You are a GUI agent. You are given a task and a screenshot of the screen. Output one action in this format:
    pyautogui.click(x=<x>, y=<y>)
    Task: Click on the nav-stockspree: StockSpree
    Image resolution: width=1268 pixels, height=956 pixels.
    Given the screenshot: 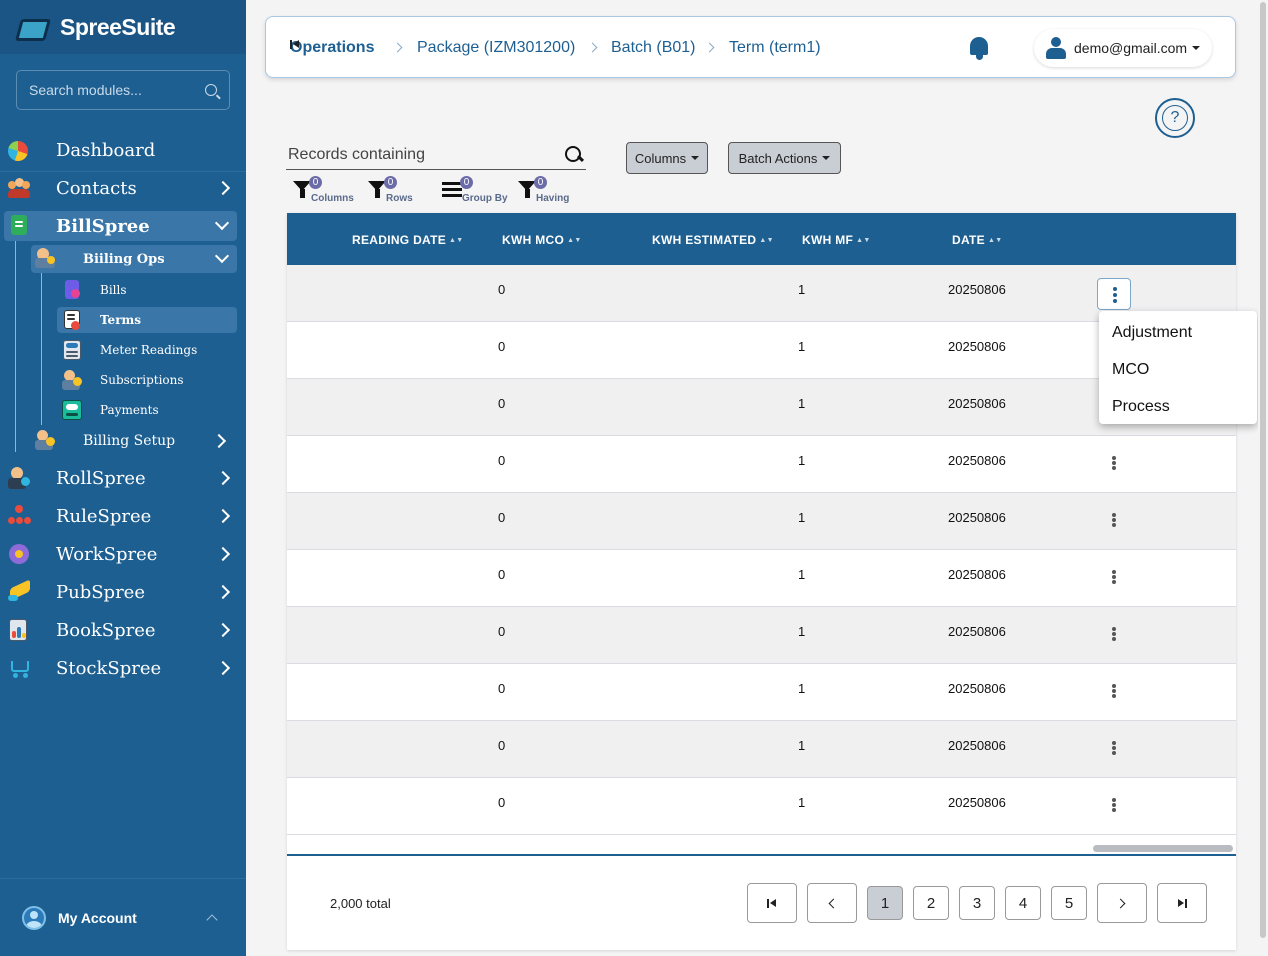 What is the action you would take?
    pyautogui.click(x=123, y=668)
    